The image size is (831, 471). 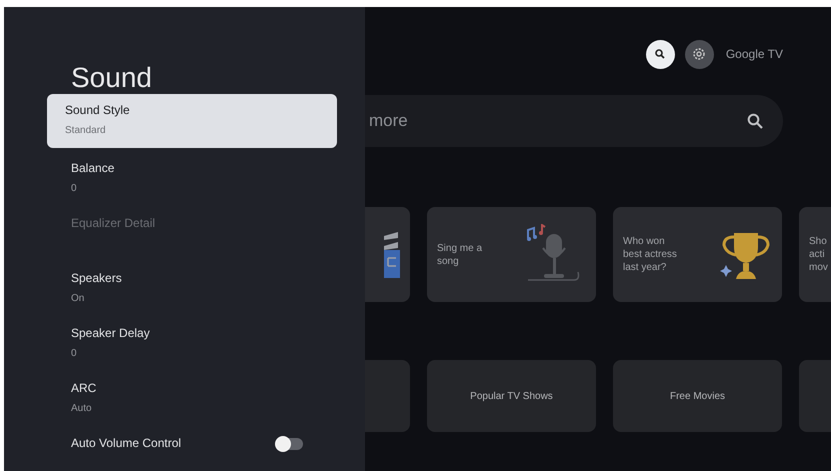 What do you see at coordinates (697, 254) in the screenshot?
I see `suggestion-card: Who won best actress last year?` at bounding box center [697, 254].